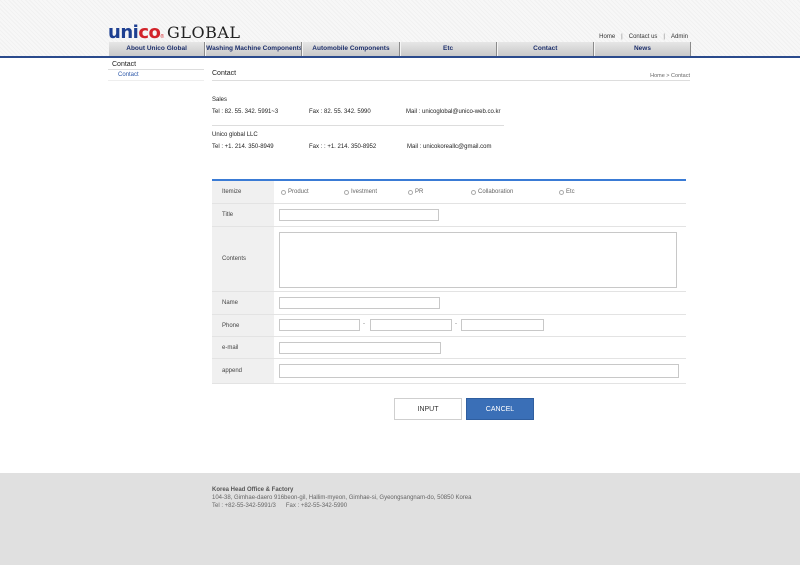 The image size is (800, 565). I want to click on radio-etc: Etc, so click(567, 192).